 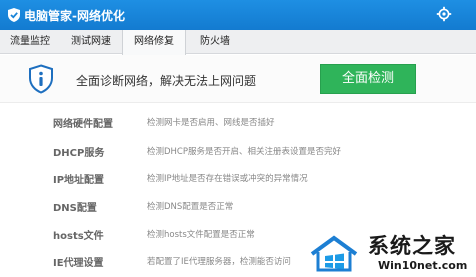 I want to click on check-desc: 若配置了IE代理服务器，检测能否访问, so click(x=219, y=262).